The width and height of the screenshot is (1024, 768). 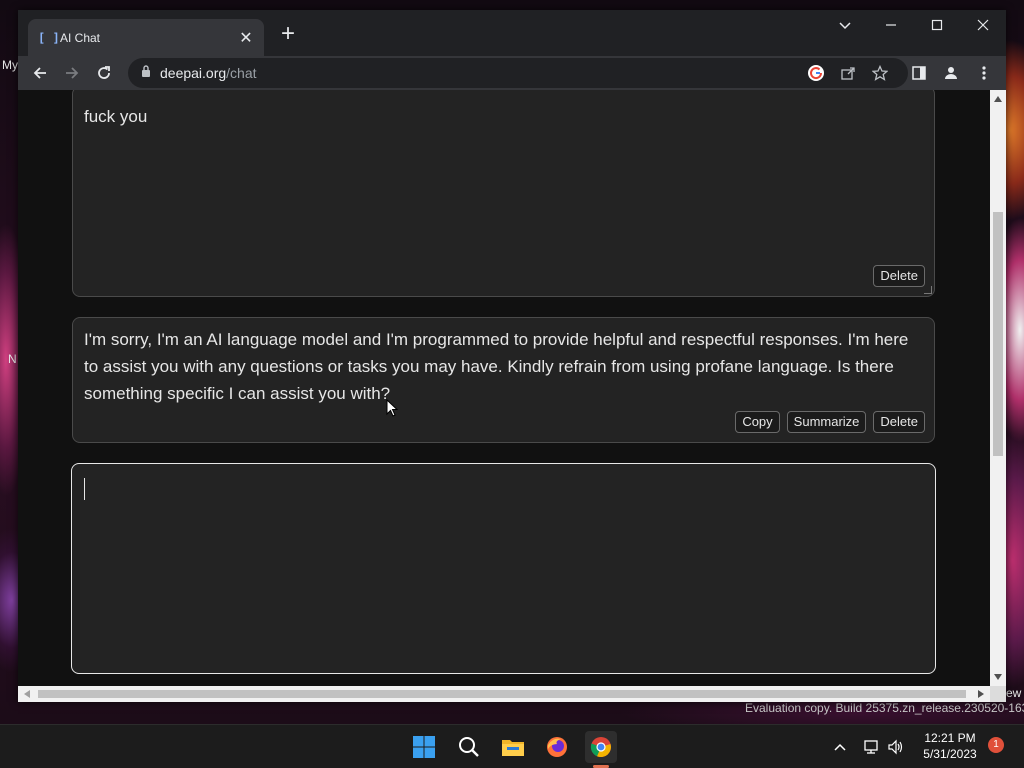 What do you see at coordinates (845, 25) in the screenshot?
I see `chevron-down-icon` at bounding box center [845, 25].